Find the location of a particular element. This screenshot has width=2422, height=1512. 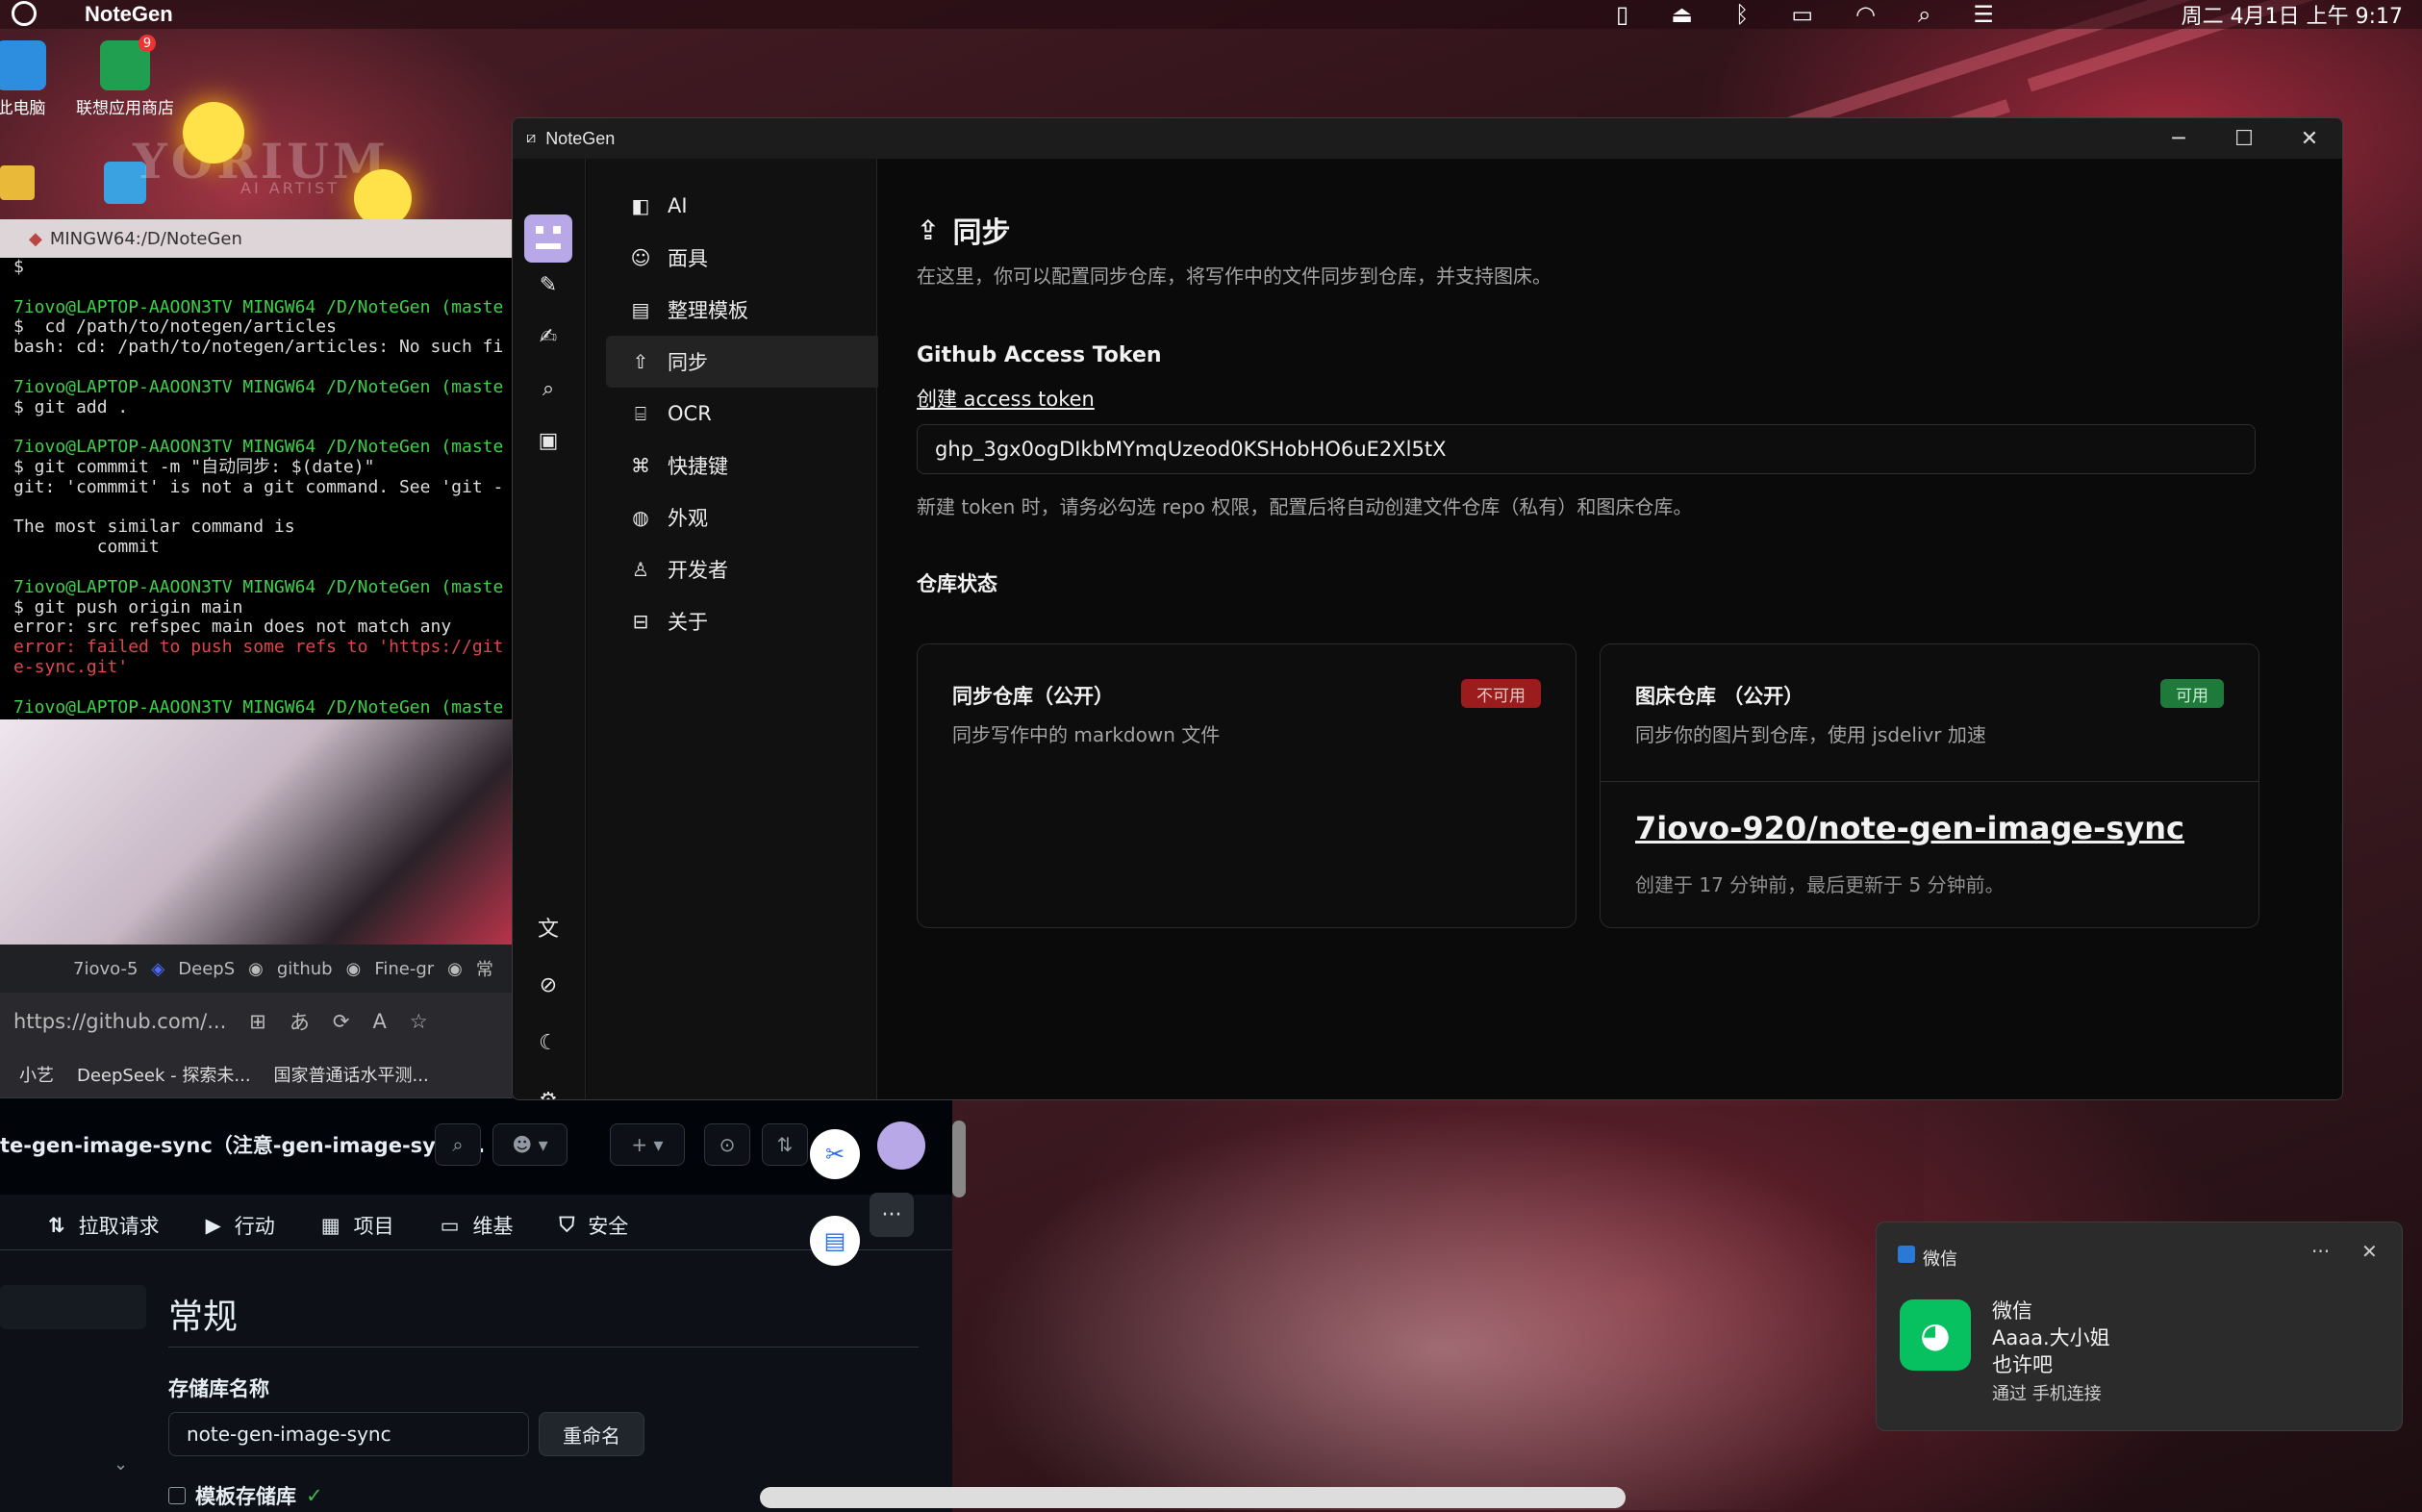

app-avatar is located at coordinates (548, 239).